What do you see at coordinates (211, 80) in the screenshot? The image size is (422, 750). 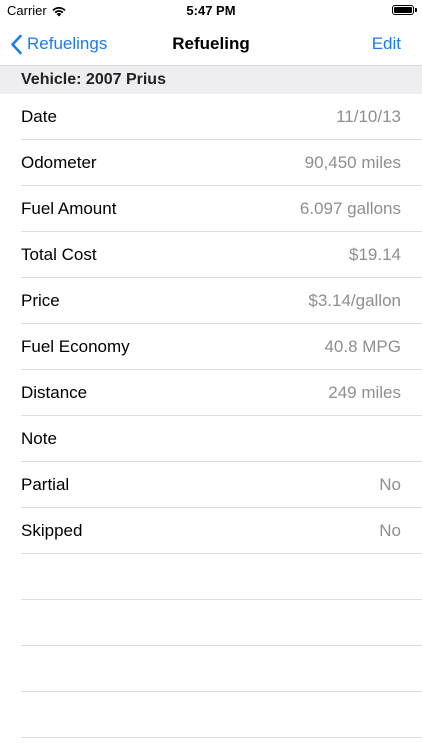 I see `section-header: Vehicle: 2007 Prius` at bounding box center [211, 80].